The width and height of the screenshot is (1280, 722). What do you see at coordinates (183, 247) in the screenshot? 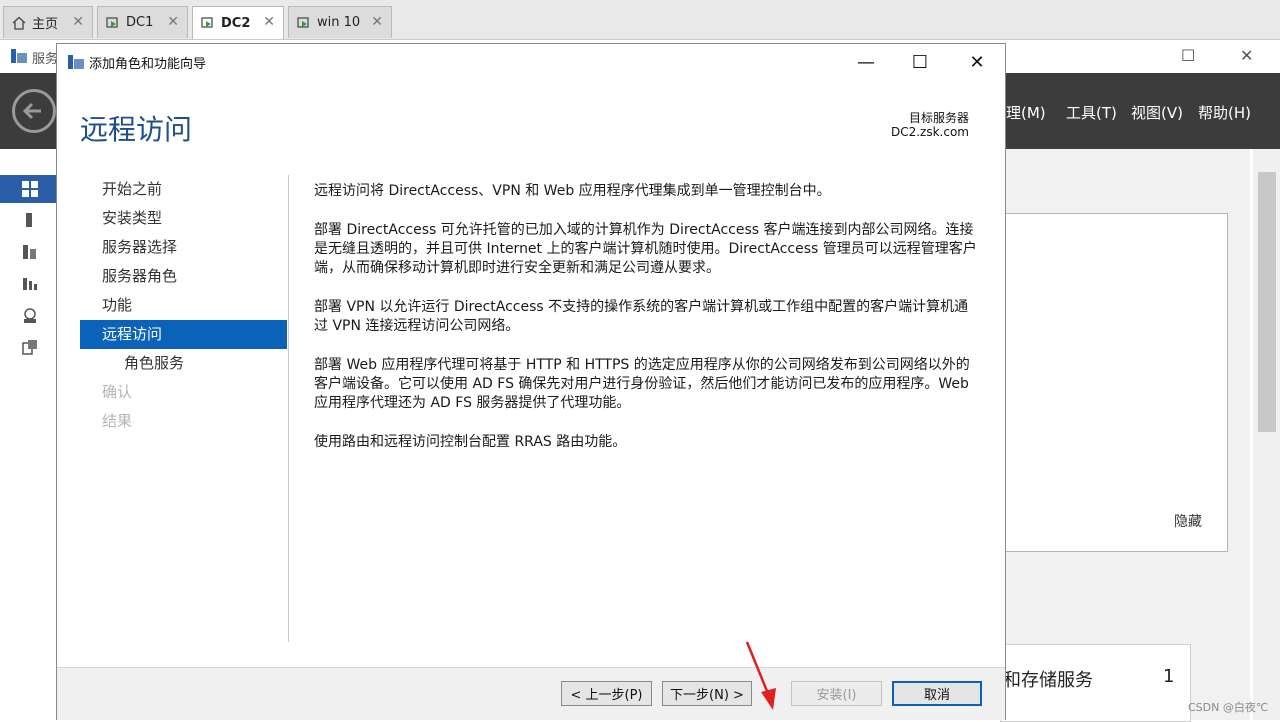
I see `nav-item-server-selection: 服务器选择` at bounding box center [183, 247].